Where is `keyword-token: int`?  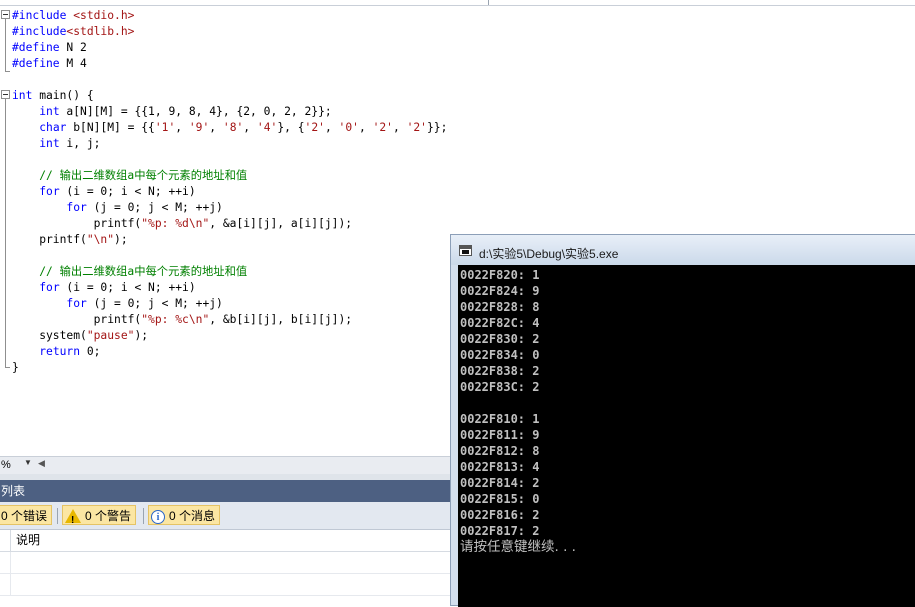
keyword-token: int is located at coordinates (49, 111).